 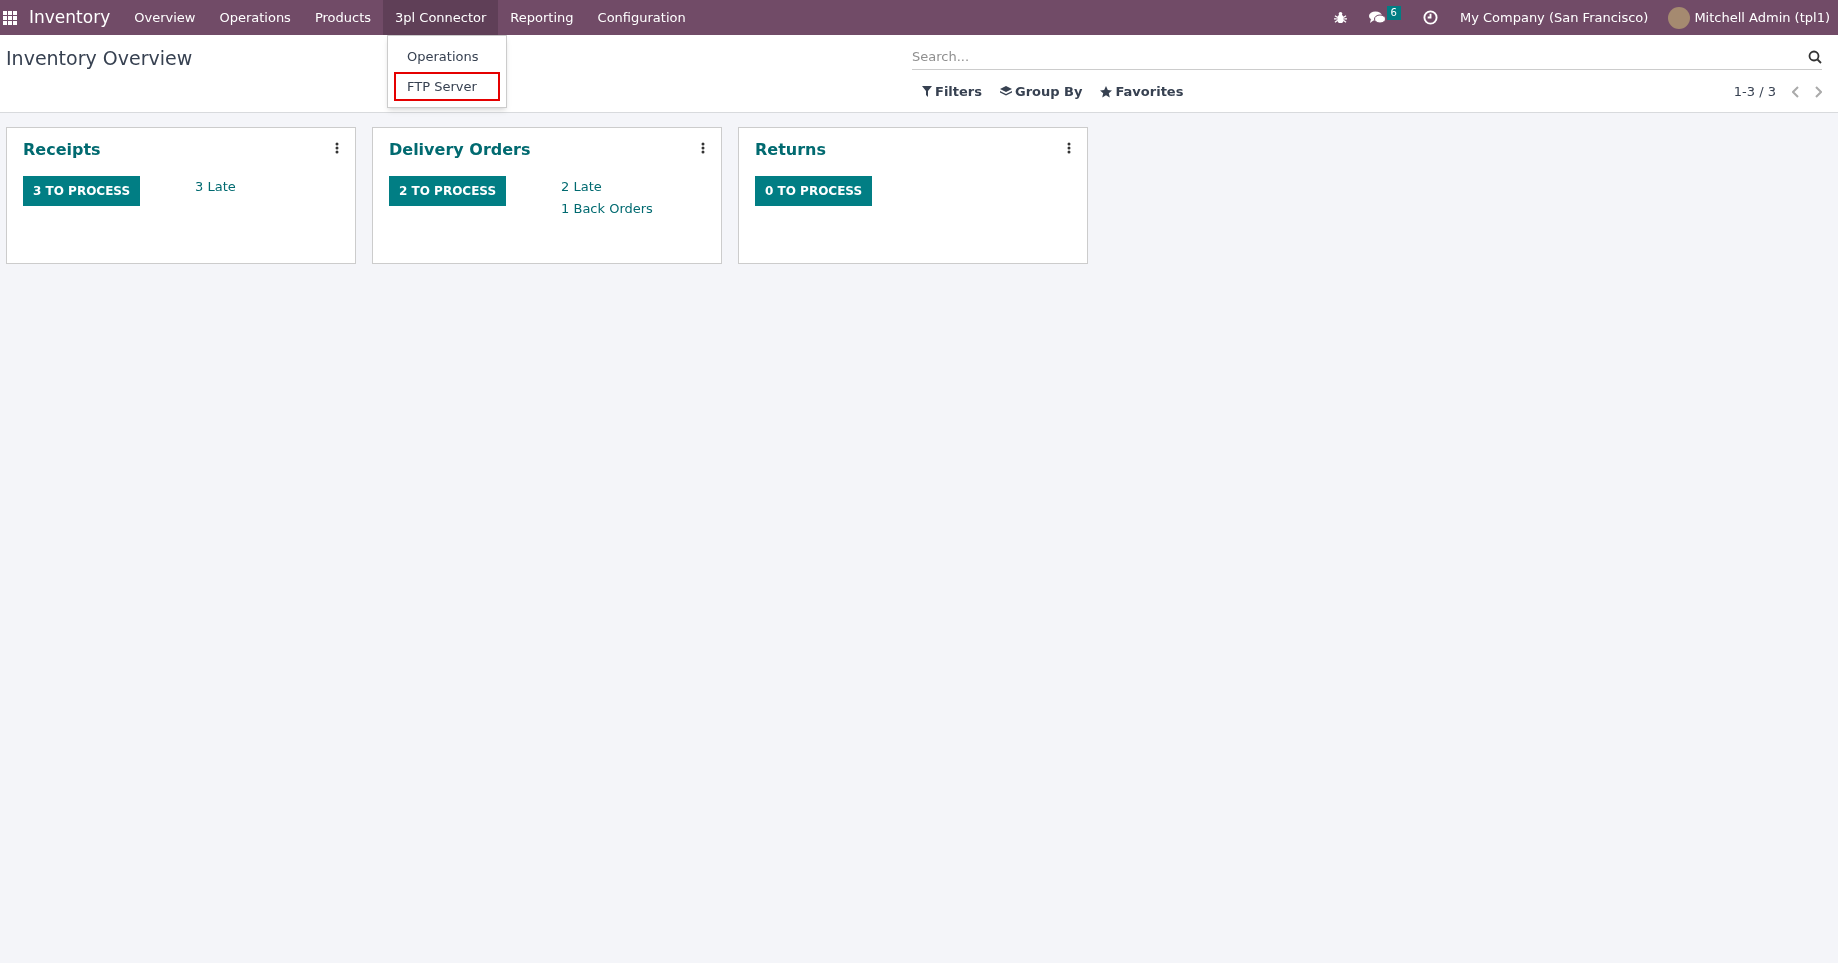 I want to click on status-link: 1 Back Orders, so click(x=607, y=208).